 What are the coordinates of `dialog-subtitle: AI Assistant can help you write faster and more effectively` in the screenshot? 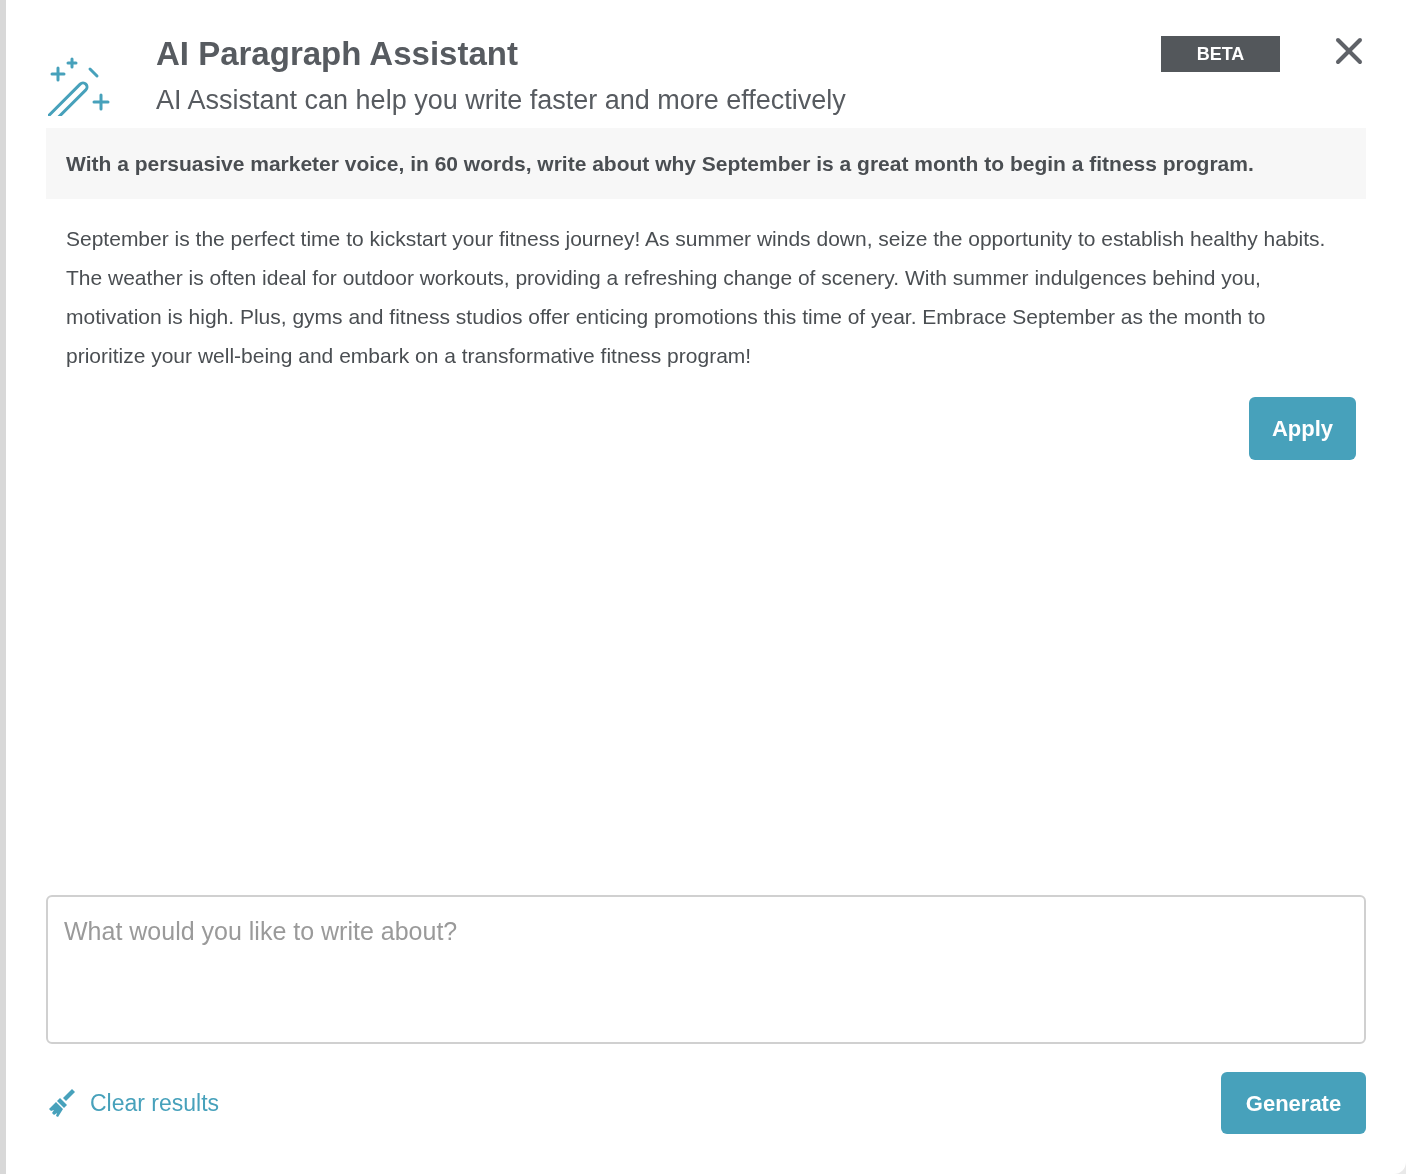 It's located at (501, 100).